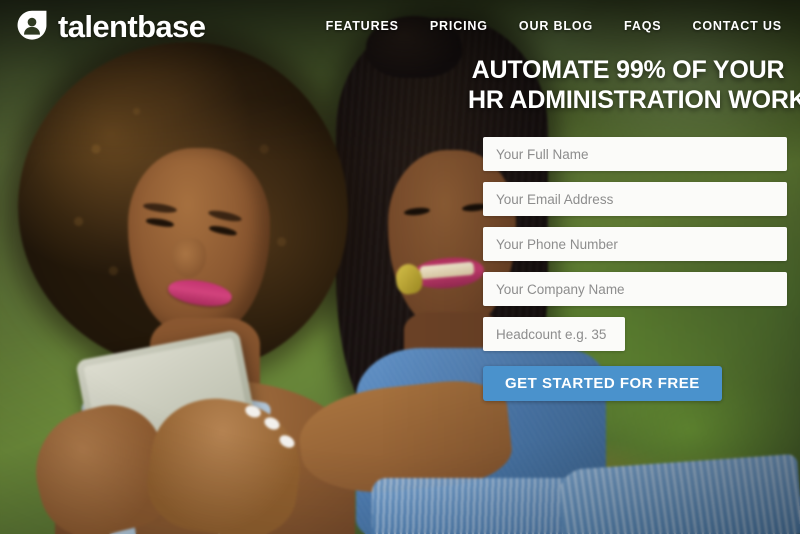 The image size is (800, 534). Describe the element at coordinates (635, 154) in the screenshot. I see `full-name-input` at that location.